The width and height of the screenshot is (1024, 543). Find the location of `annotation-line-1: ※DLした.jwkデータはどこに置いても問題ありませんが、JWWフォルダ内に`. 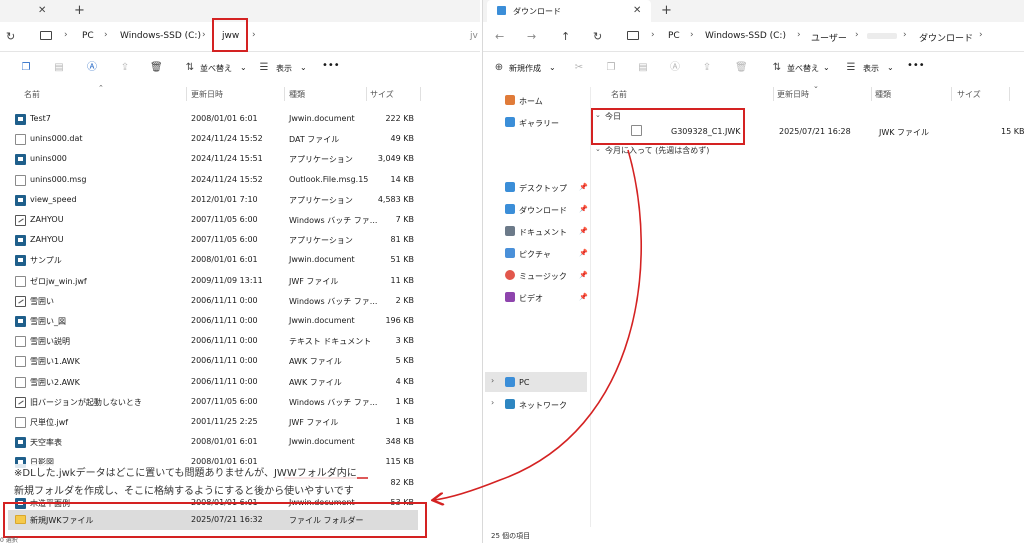

annotation-line-1: ※DLした.jwkデータはどこに置いても問題ありませんが、JWWフォルダ内に is located at coordinates (185, 471).